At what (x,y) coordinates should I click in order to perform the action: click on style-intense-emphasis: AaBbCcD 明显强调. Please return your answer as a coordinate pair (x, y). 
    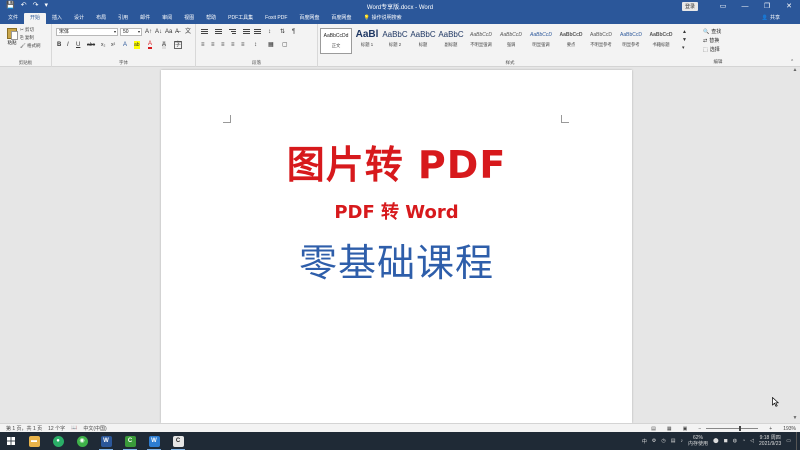
    Looking at the image, I should click on (541, 41).